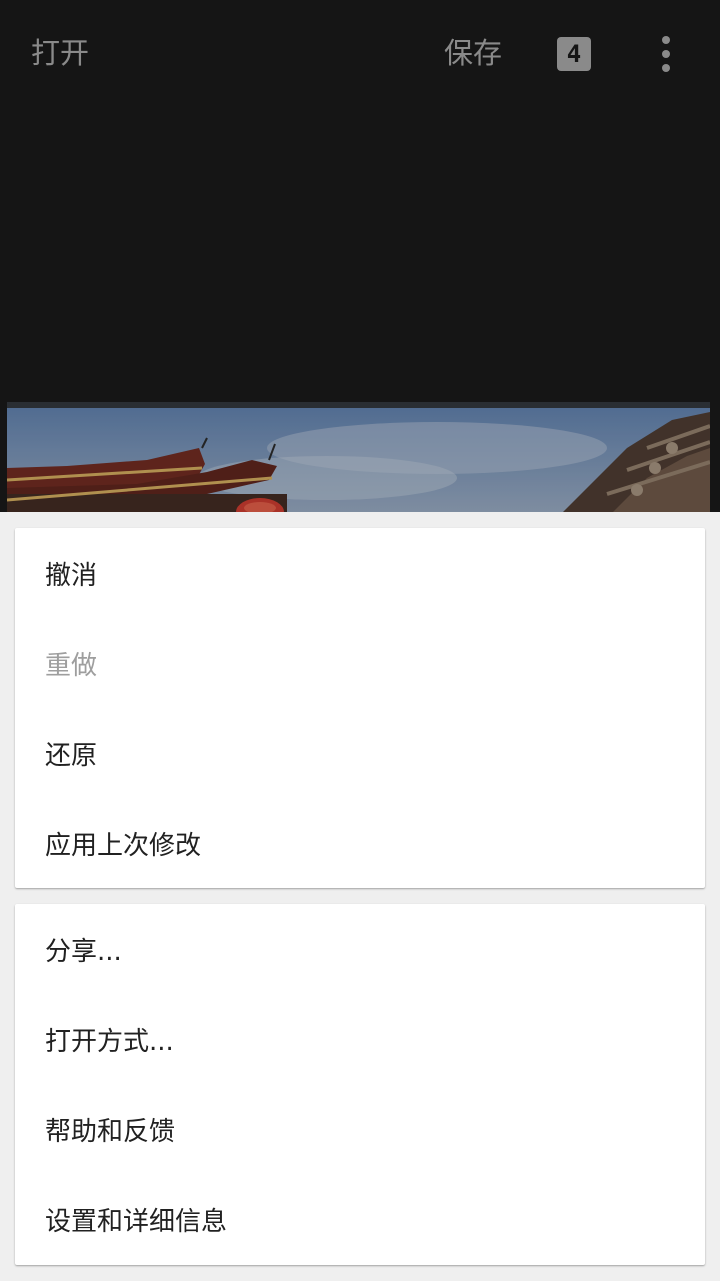 This screenshot has width=720, height=1281. Describe the element at coordinates (360, 54) in the screenshot. I see `top-toolbar: 打开 保存 4` at that location.